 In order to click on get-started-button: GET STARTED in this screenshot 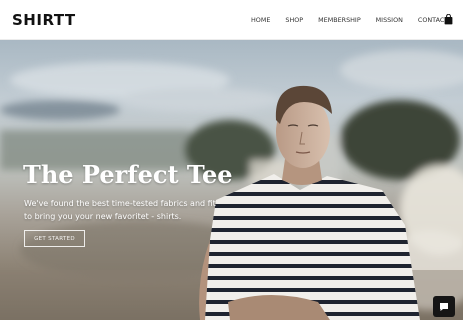, I will do `click(54, 238)`.